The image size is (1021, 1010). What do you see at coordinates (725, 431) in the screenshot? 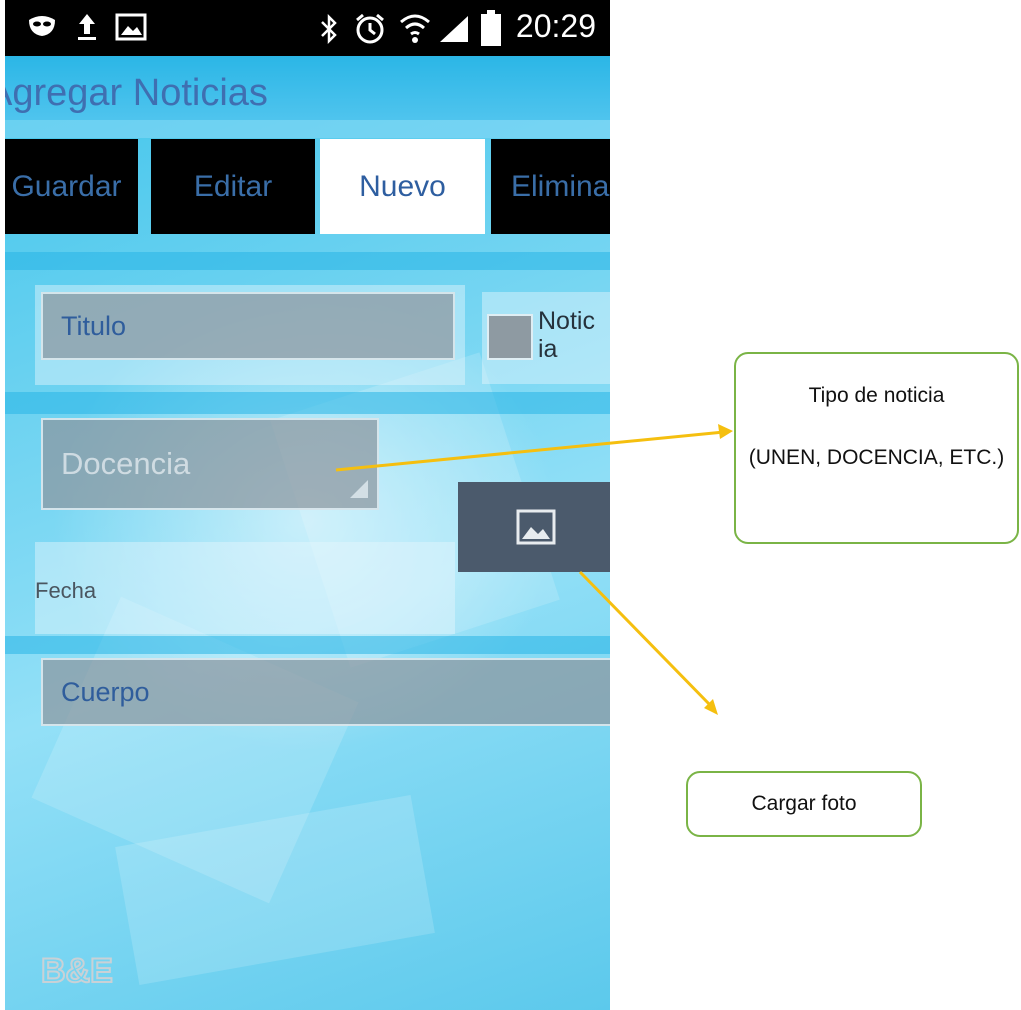
I see `arrow-head-icon` at bounding box center [725, 431].